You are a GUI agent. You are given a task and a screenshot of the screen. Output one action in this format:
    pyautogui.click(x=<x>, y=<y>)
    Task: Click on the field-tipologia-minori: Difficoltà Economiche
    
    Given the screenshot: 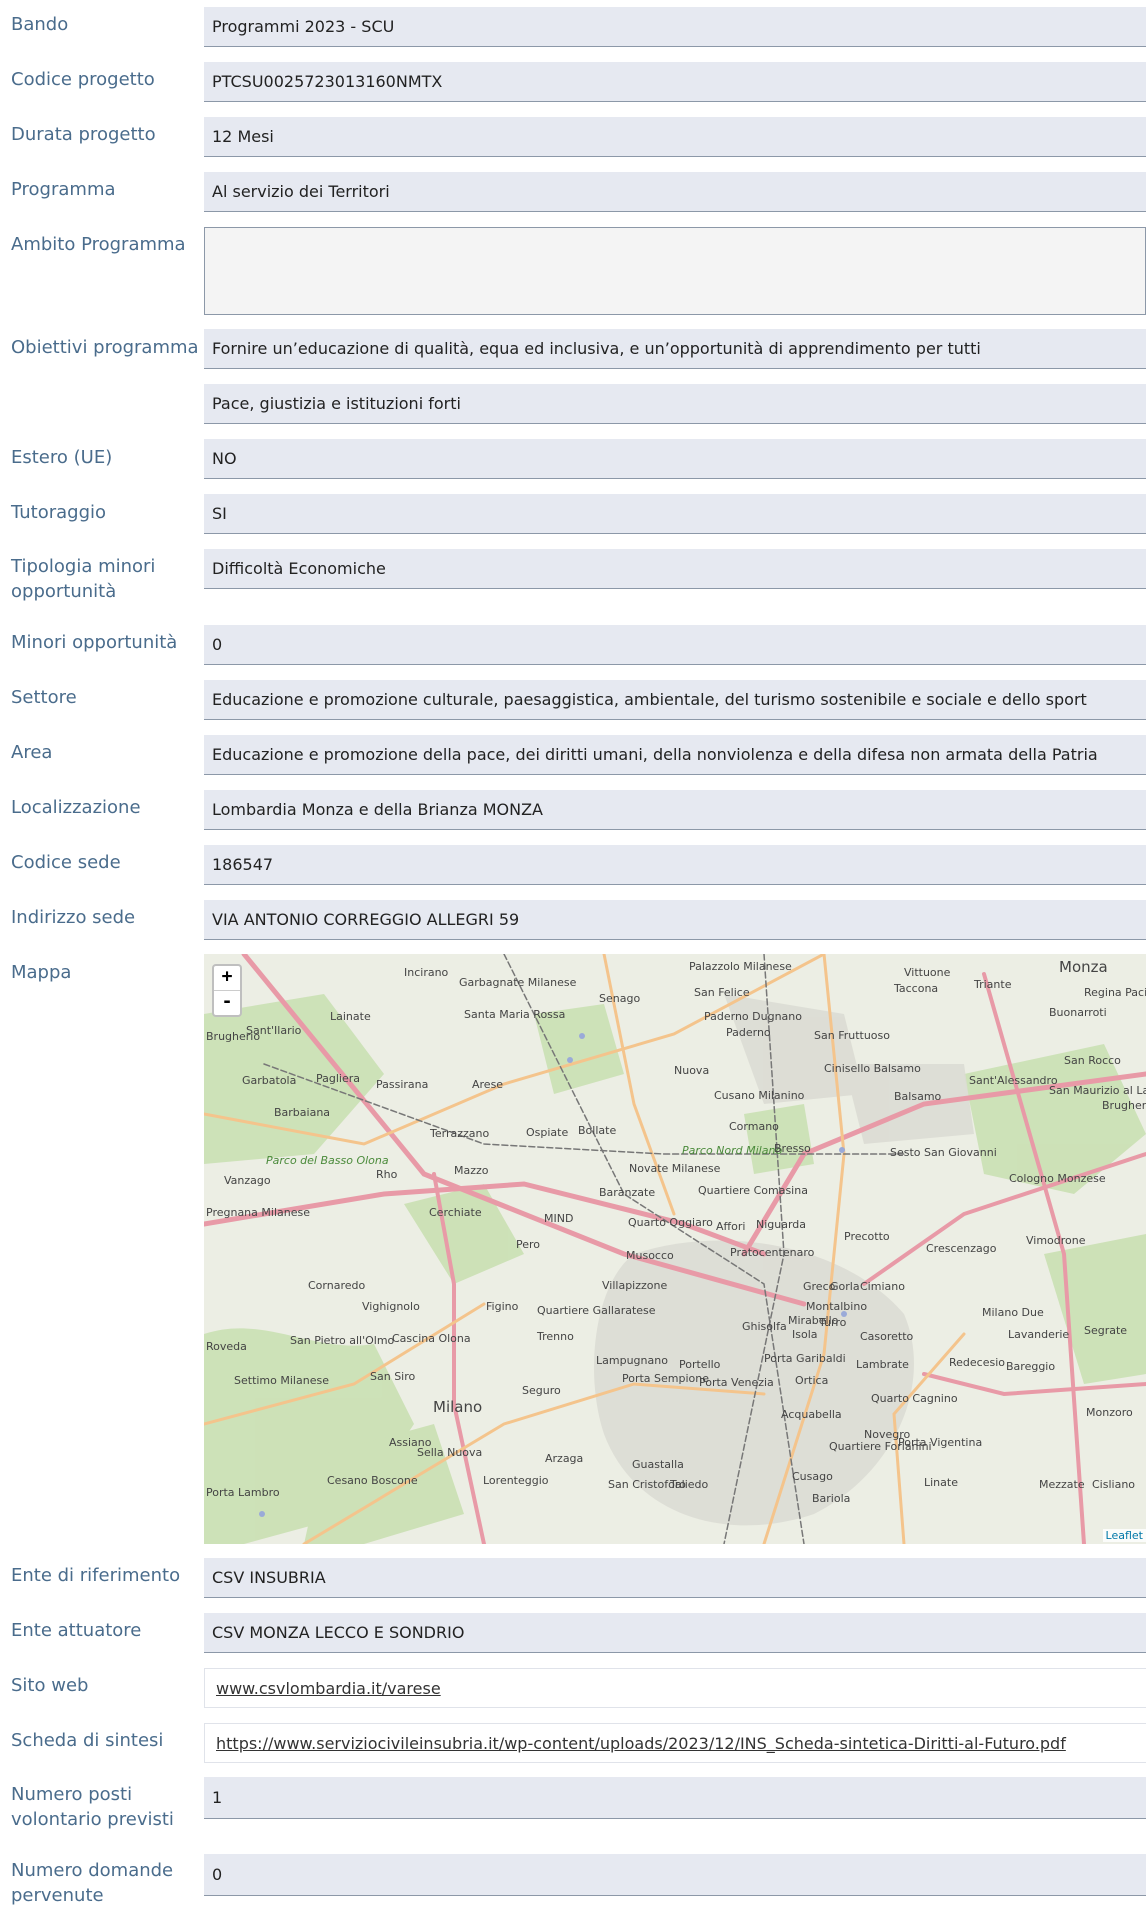 What is the action you would take?
    pyautogui.click(x=675, y=569)
    